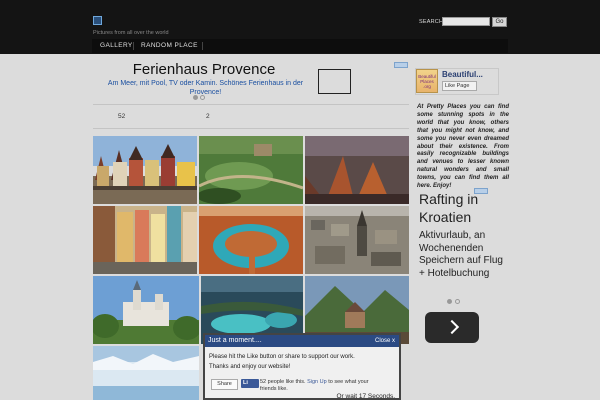  Describe the element at coordinates (452, 327) in the screenshot. I see `side-ad-next-arrow-icon` at that location.